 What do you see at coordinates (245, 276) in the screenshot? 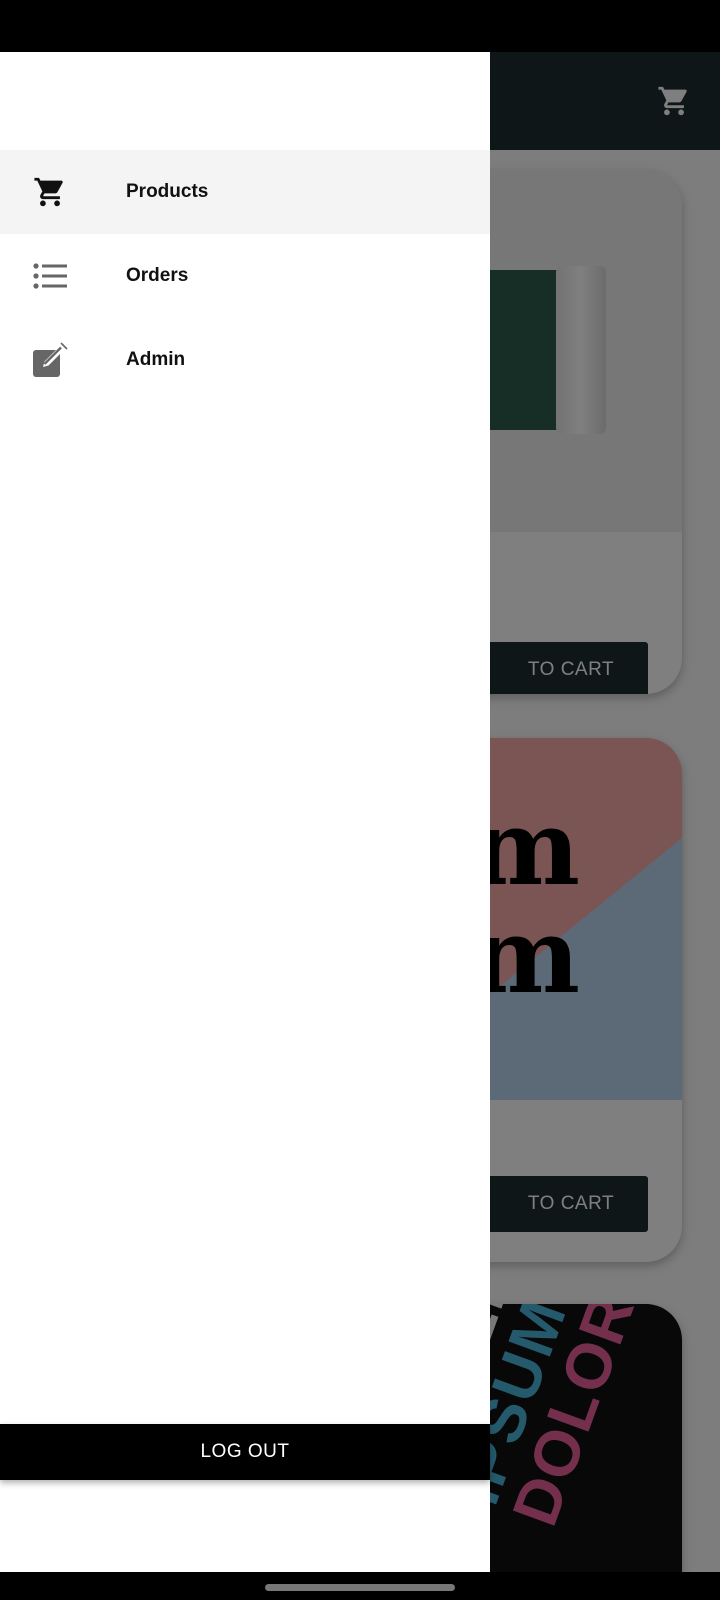
I see `drawer-item-orders: Orders` at bounding box center [245, 276].